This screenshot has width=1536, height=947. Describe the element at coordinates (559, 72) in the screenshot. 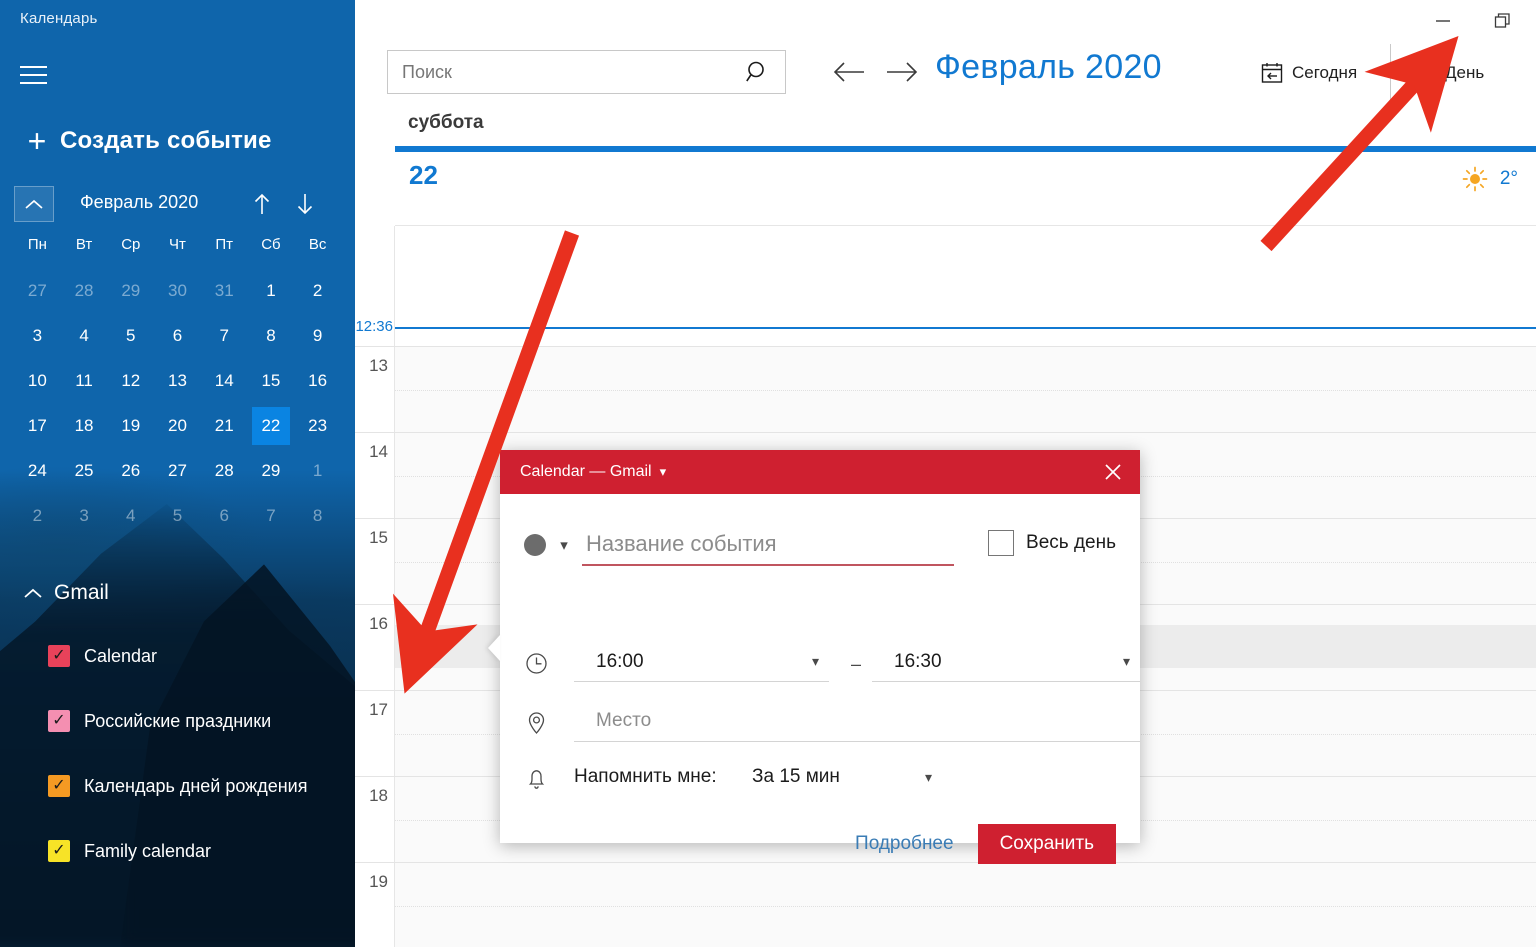

I see `search-input` at that location.